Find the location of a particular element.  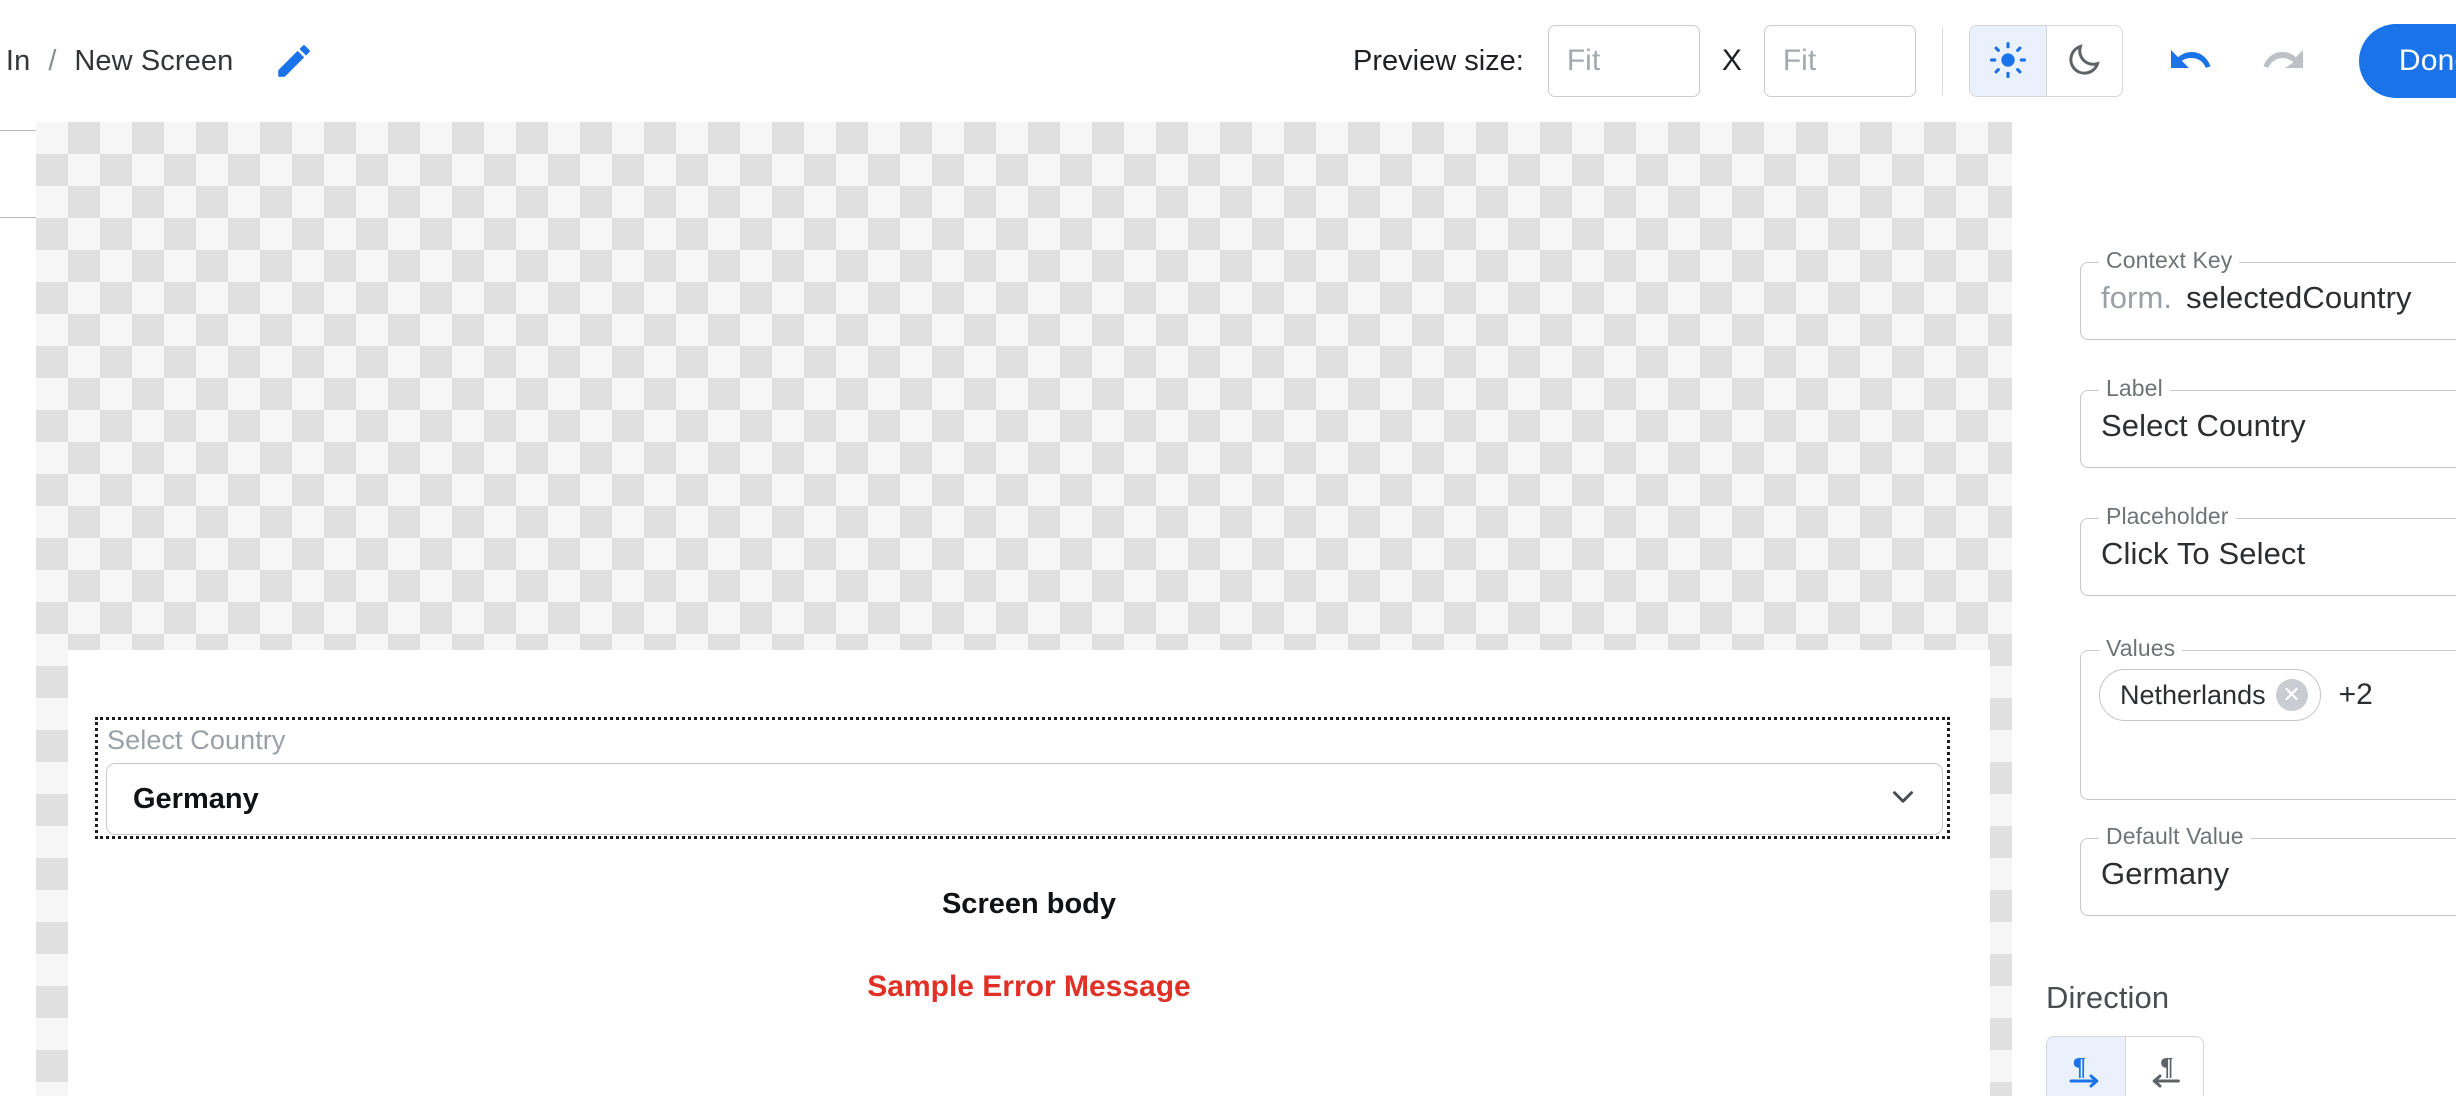

undo-arrow-icon is located at coordinates (2191, 61).